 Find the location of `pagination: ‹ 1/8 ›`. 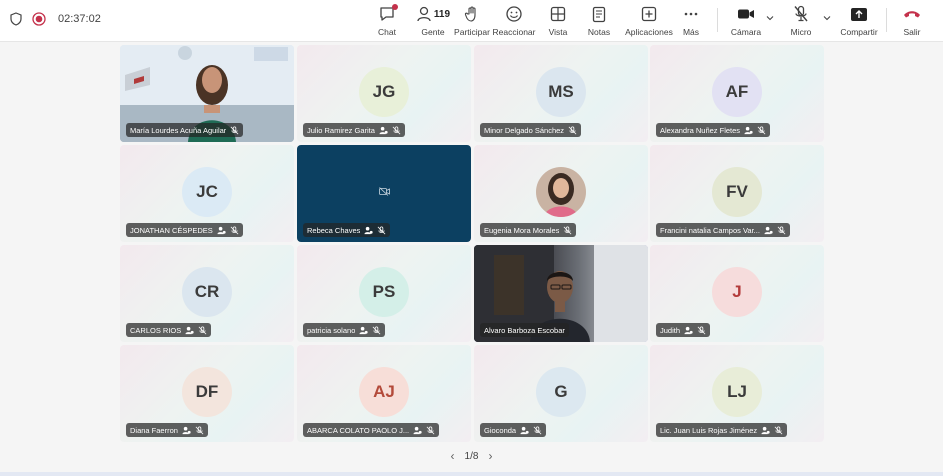

pagination: ‹ 1/8 › is located at coordinates (471, 456).